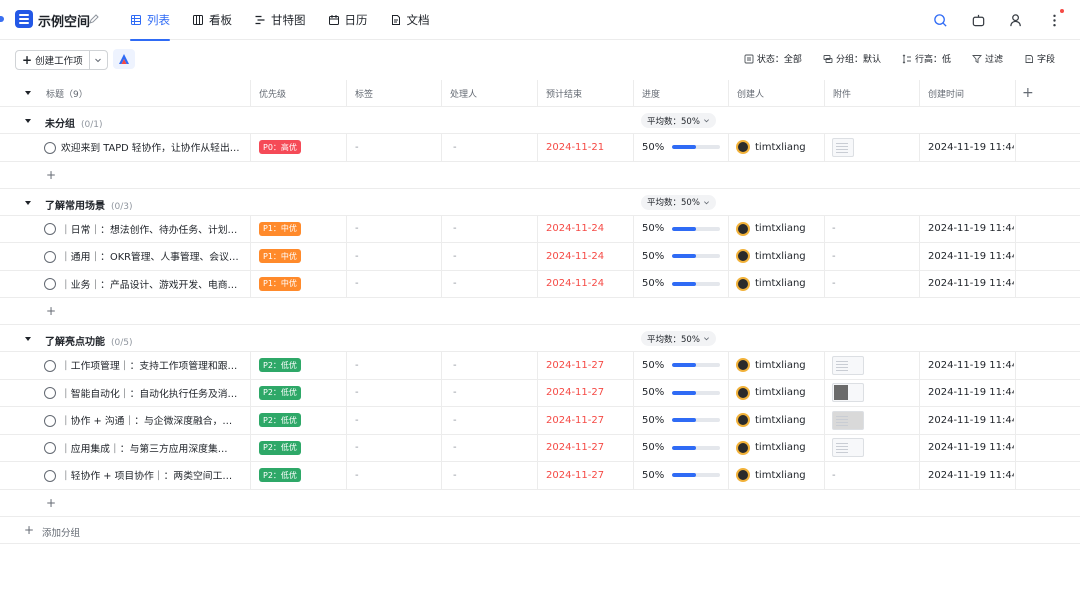 The width and height of the screenshot is (1080, 616). What do you see at coordinates (212, 20) in the screenshot?
I see `tab-board: 看板` at bounding box center [212, 20].